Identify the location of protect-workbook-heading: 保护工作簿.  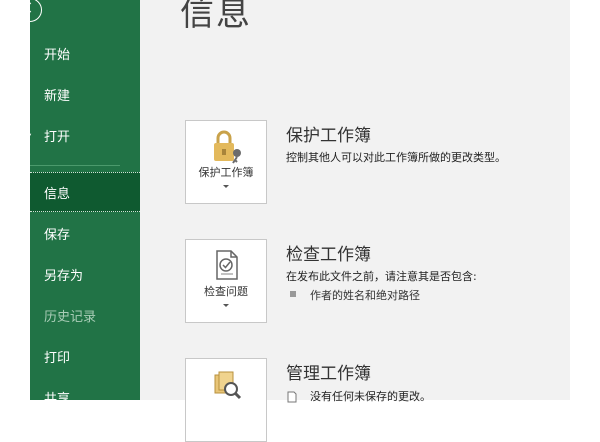
(328, 136).